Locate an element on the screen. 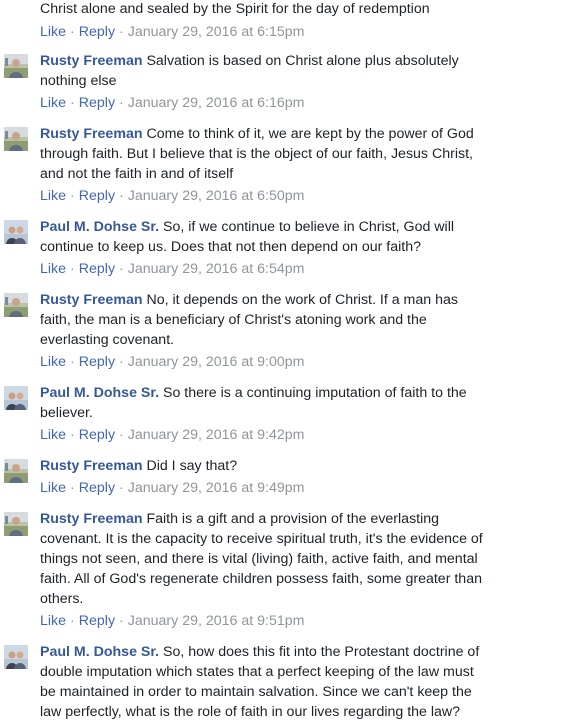  previous-comment-actions: Like · Reply · January 29, 2016 at 6:15pm is located at coordinates (172, 32).